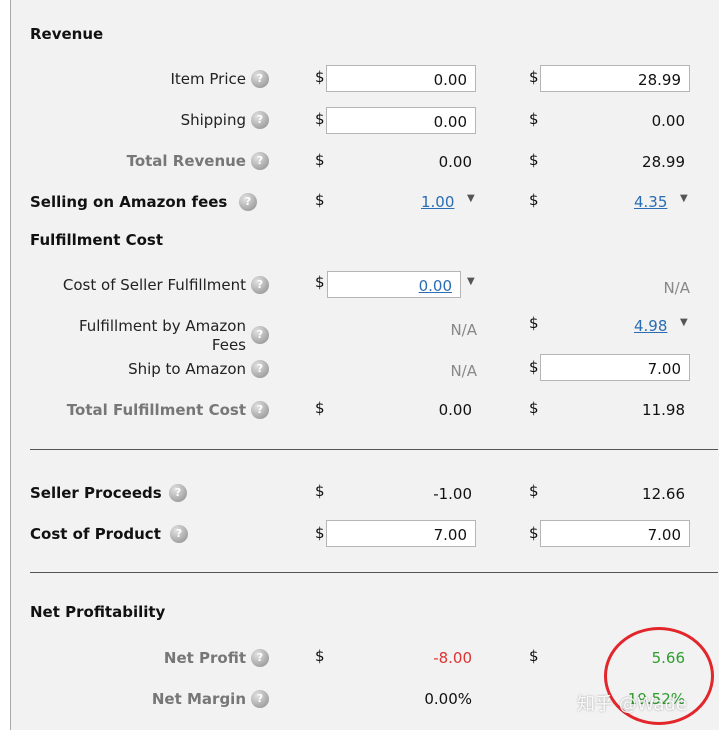 The image size is (720, 730). I want to click on shipping-help-icon: ?, so click(260, 120).